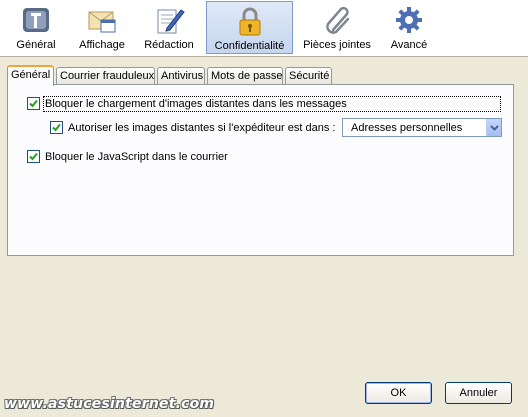  Describe the element at coordinates (337, 45) in the screenshot. I see `tool-label: Pièces jointes` at that location.